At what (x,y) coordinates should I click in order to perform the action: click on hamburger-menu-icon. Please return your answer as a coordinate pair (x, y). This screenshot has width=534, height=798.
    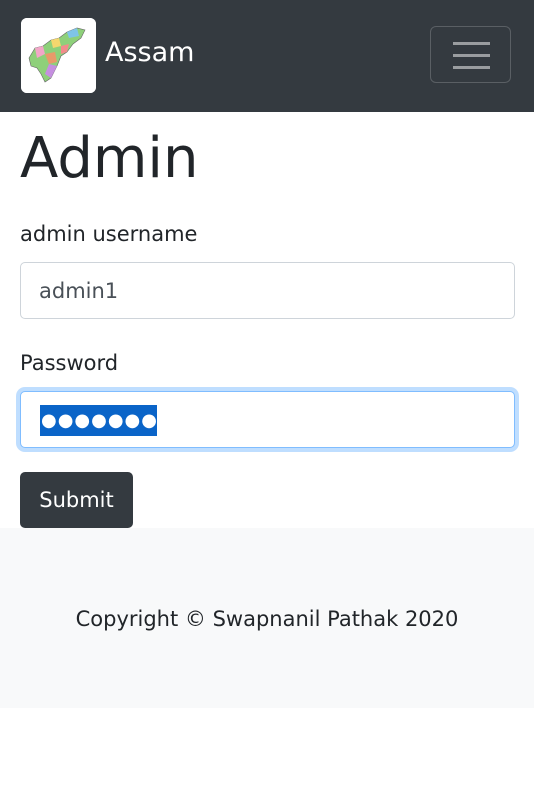
    Looking at the image, I should click on (471, 43).